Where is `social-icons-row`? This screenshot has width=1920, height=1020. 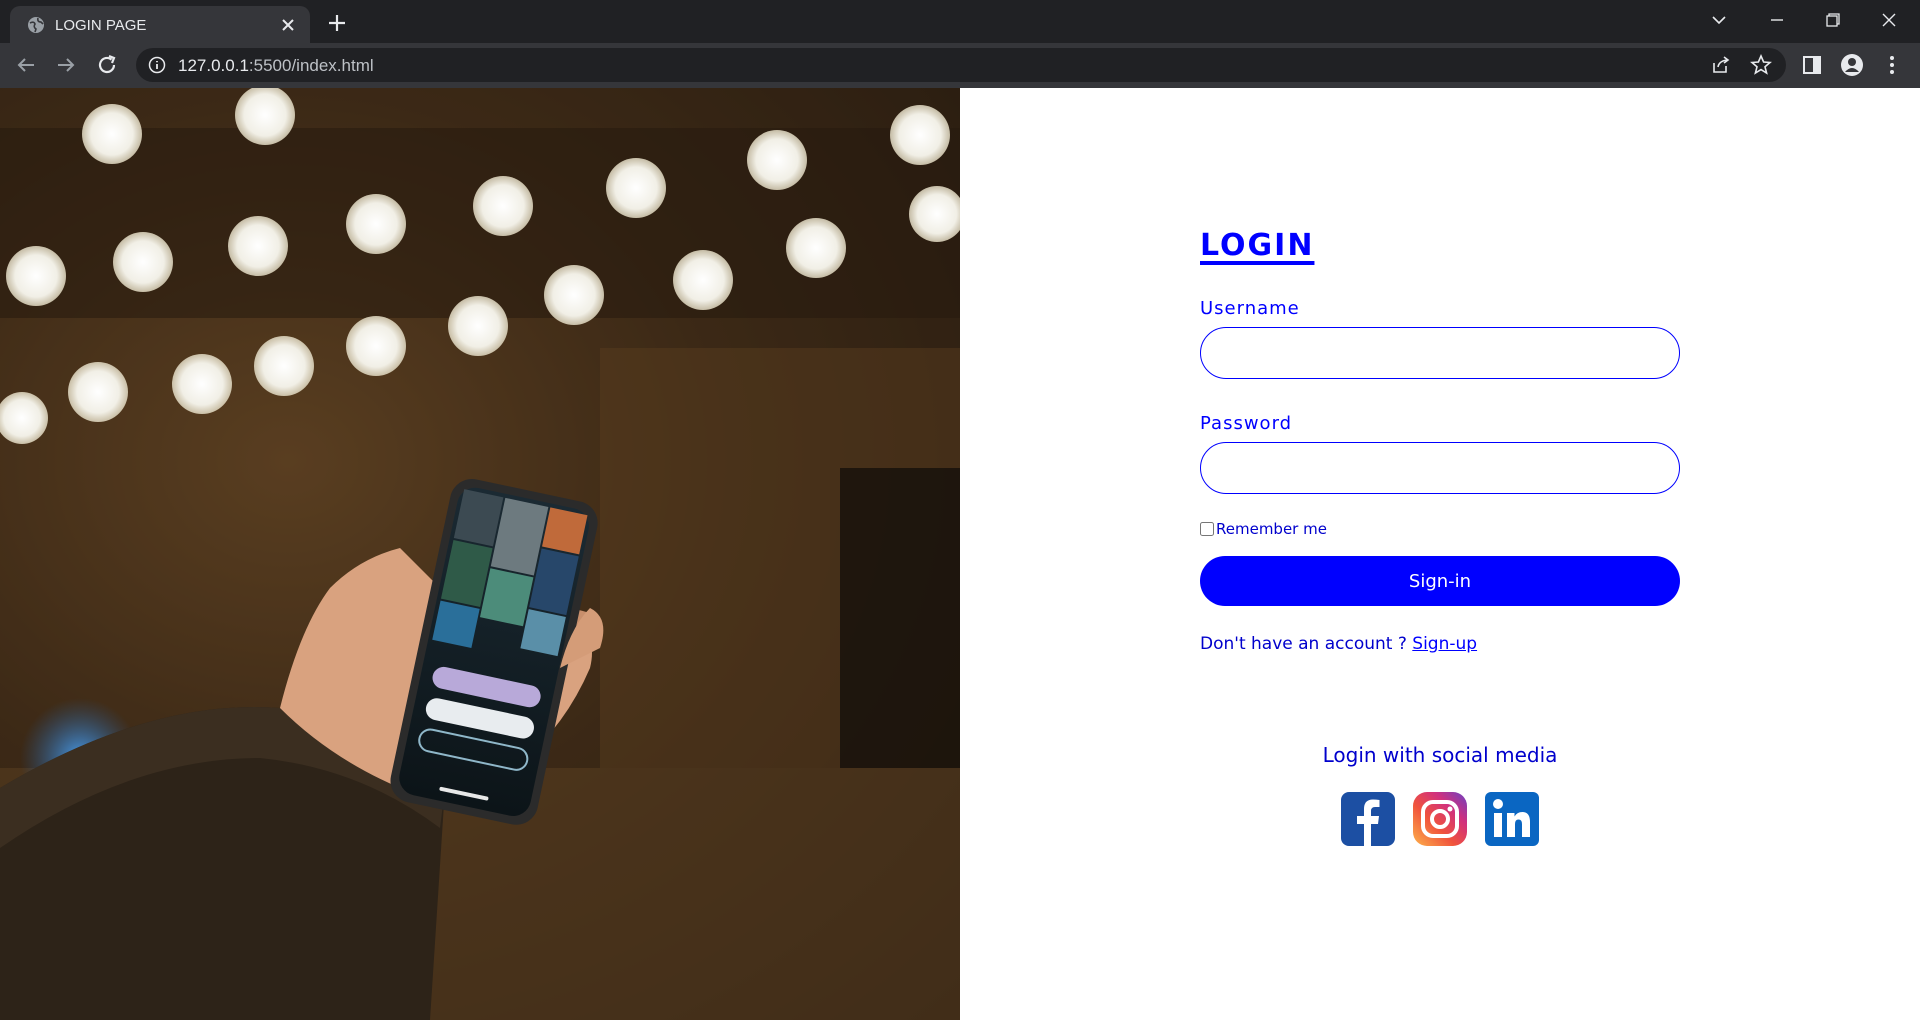
social-icons-row is located at coordinates (1440, 819).